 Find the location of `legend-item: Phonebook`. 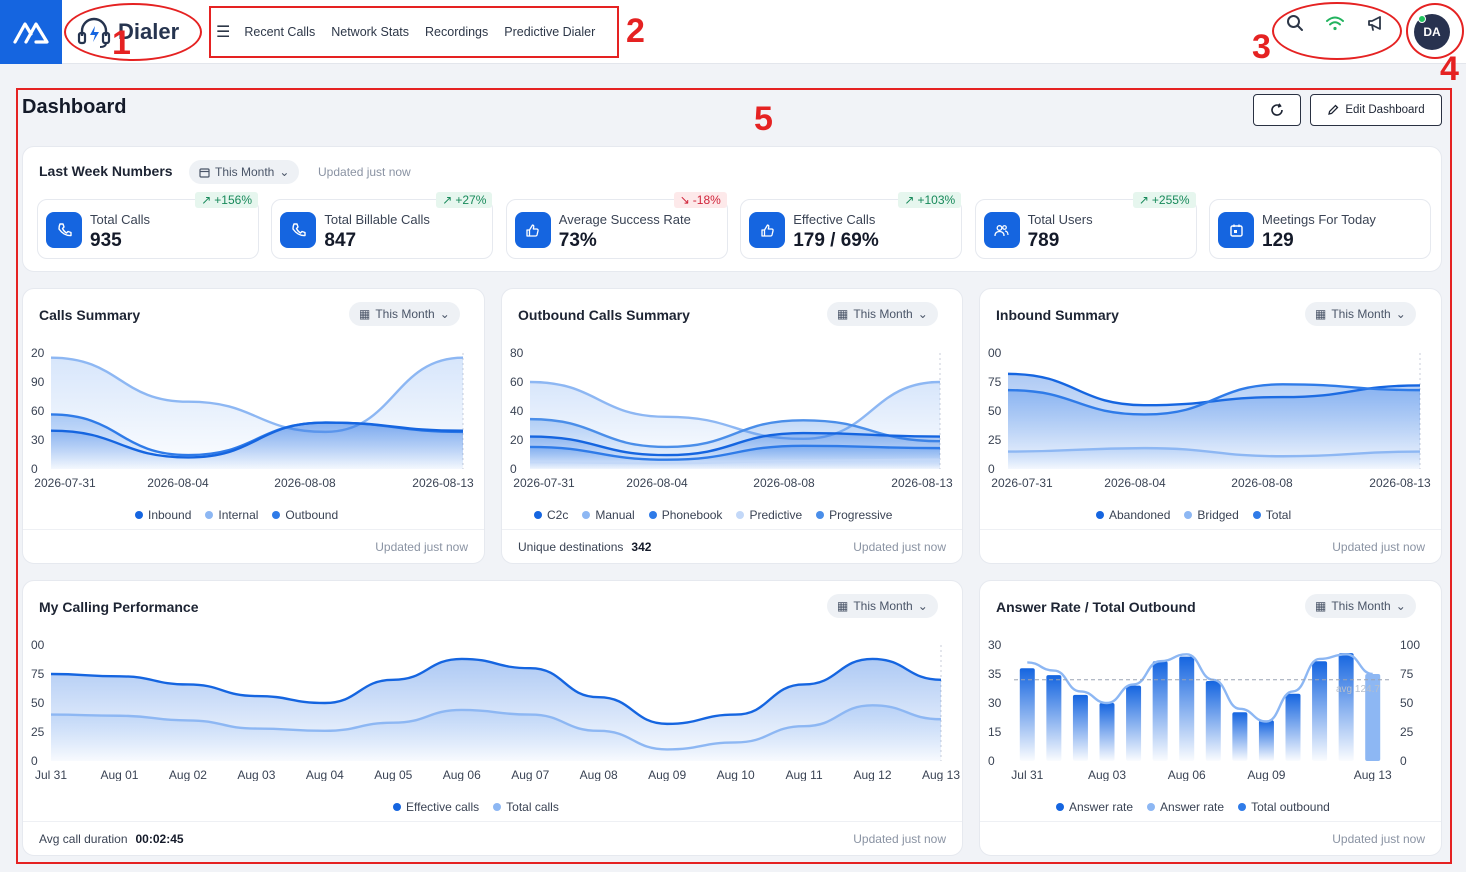

legend-item: Phonebook is located at coordinates (685, 515).